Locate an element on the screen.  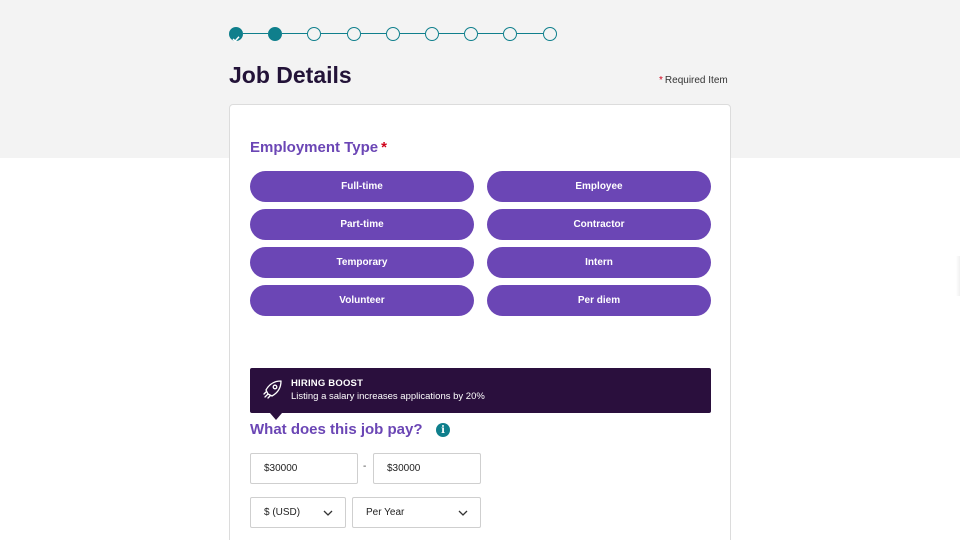
min-pay-input is located at coordinates (310, 468).